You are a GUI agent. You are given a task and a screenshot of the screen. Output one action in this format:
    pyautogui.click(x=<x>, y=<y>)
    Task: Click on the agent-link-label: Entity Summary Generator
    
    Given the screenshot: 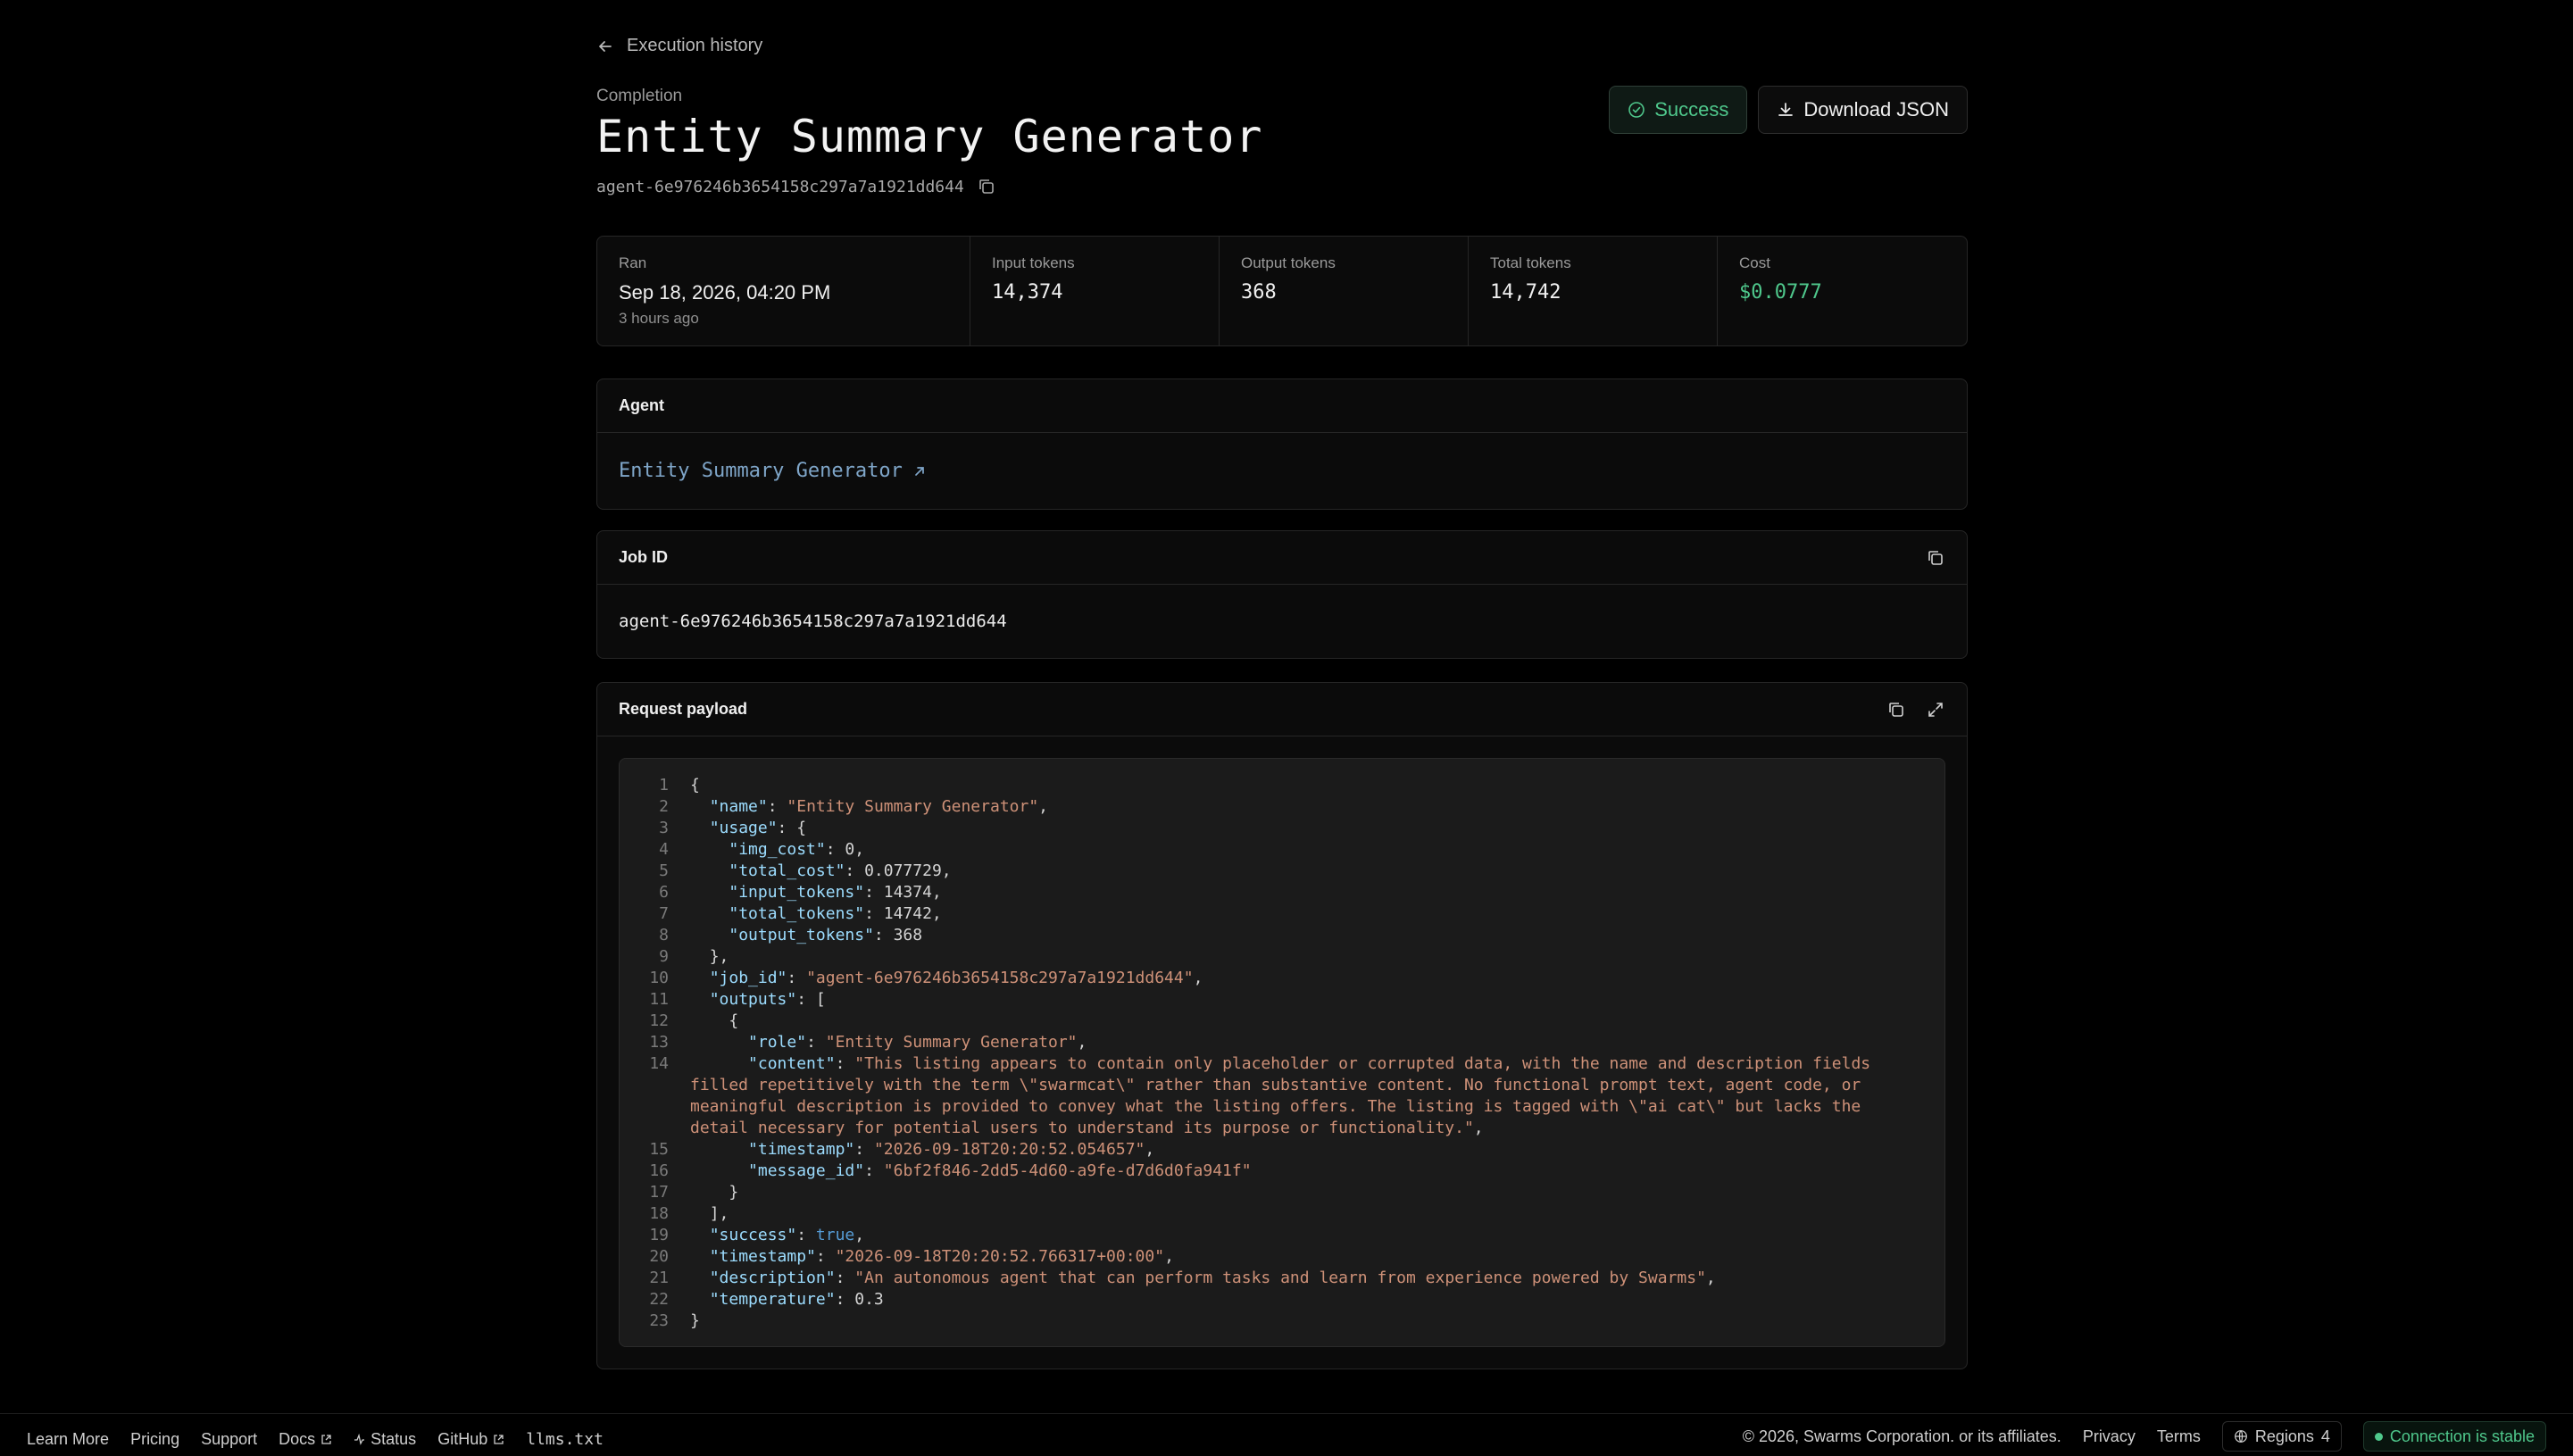 What is the action you would take?
    pyautogui.click(x=761, y=471)
    